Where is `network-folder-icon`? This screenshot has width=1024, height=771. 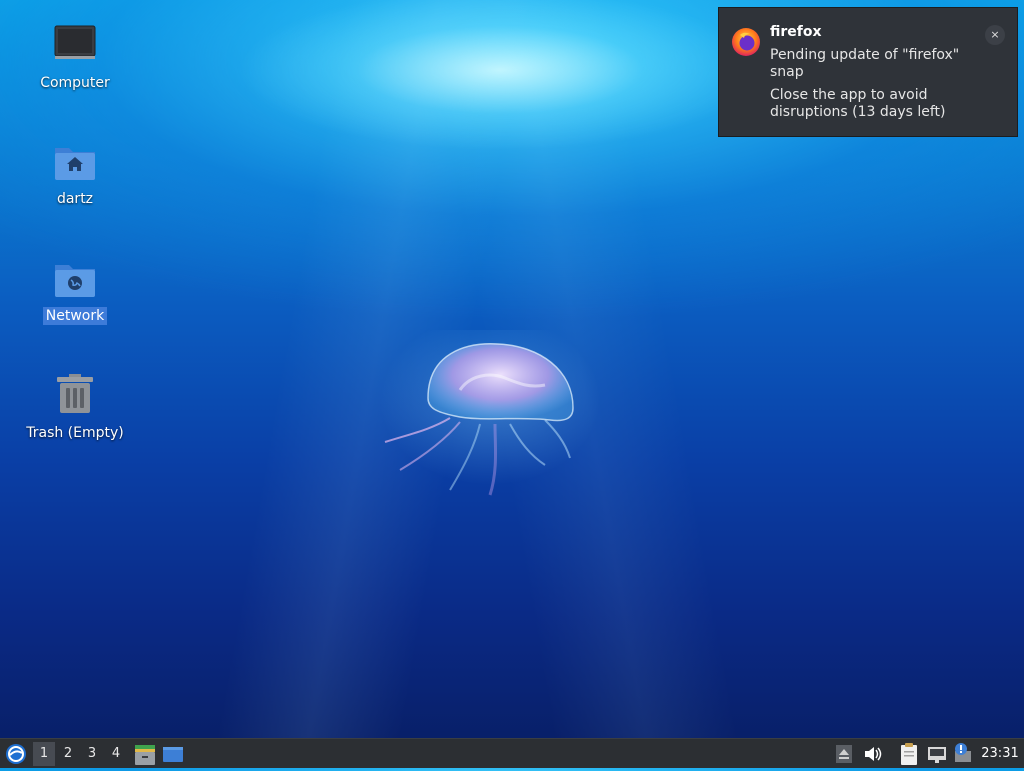 network-folder-icon is located at coordinates (75, 279).